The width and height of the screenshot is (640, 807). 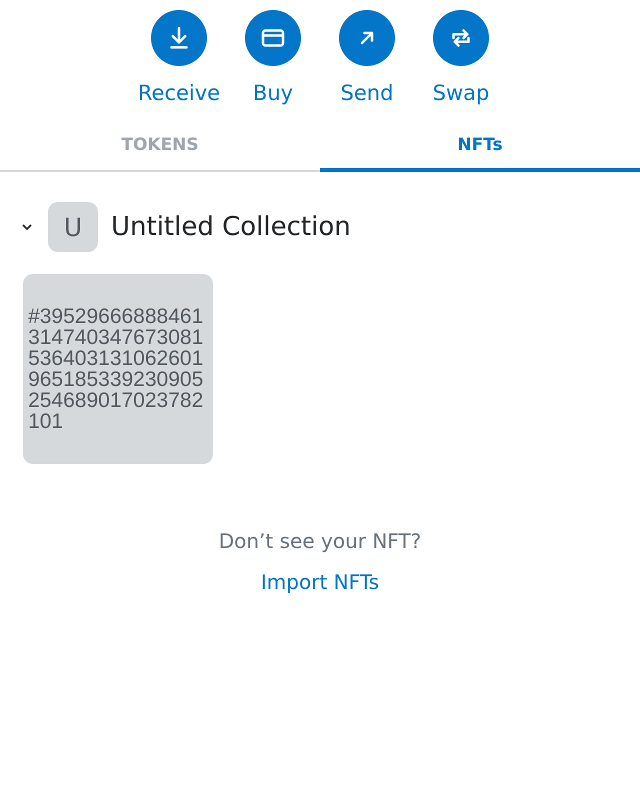 What do you see at coordinates (118, 369) in the screenshot?
I see `nft-card: #39529666888461314740347673081536403131062601965185339230905254689017023782101` at bounding box center [118, 369].